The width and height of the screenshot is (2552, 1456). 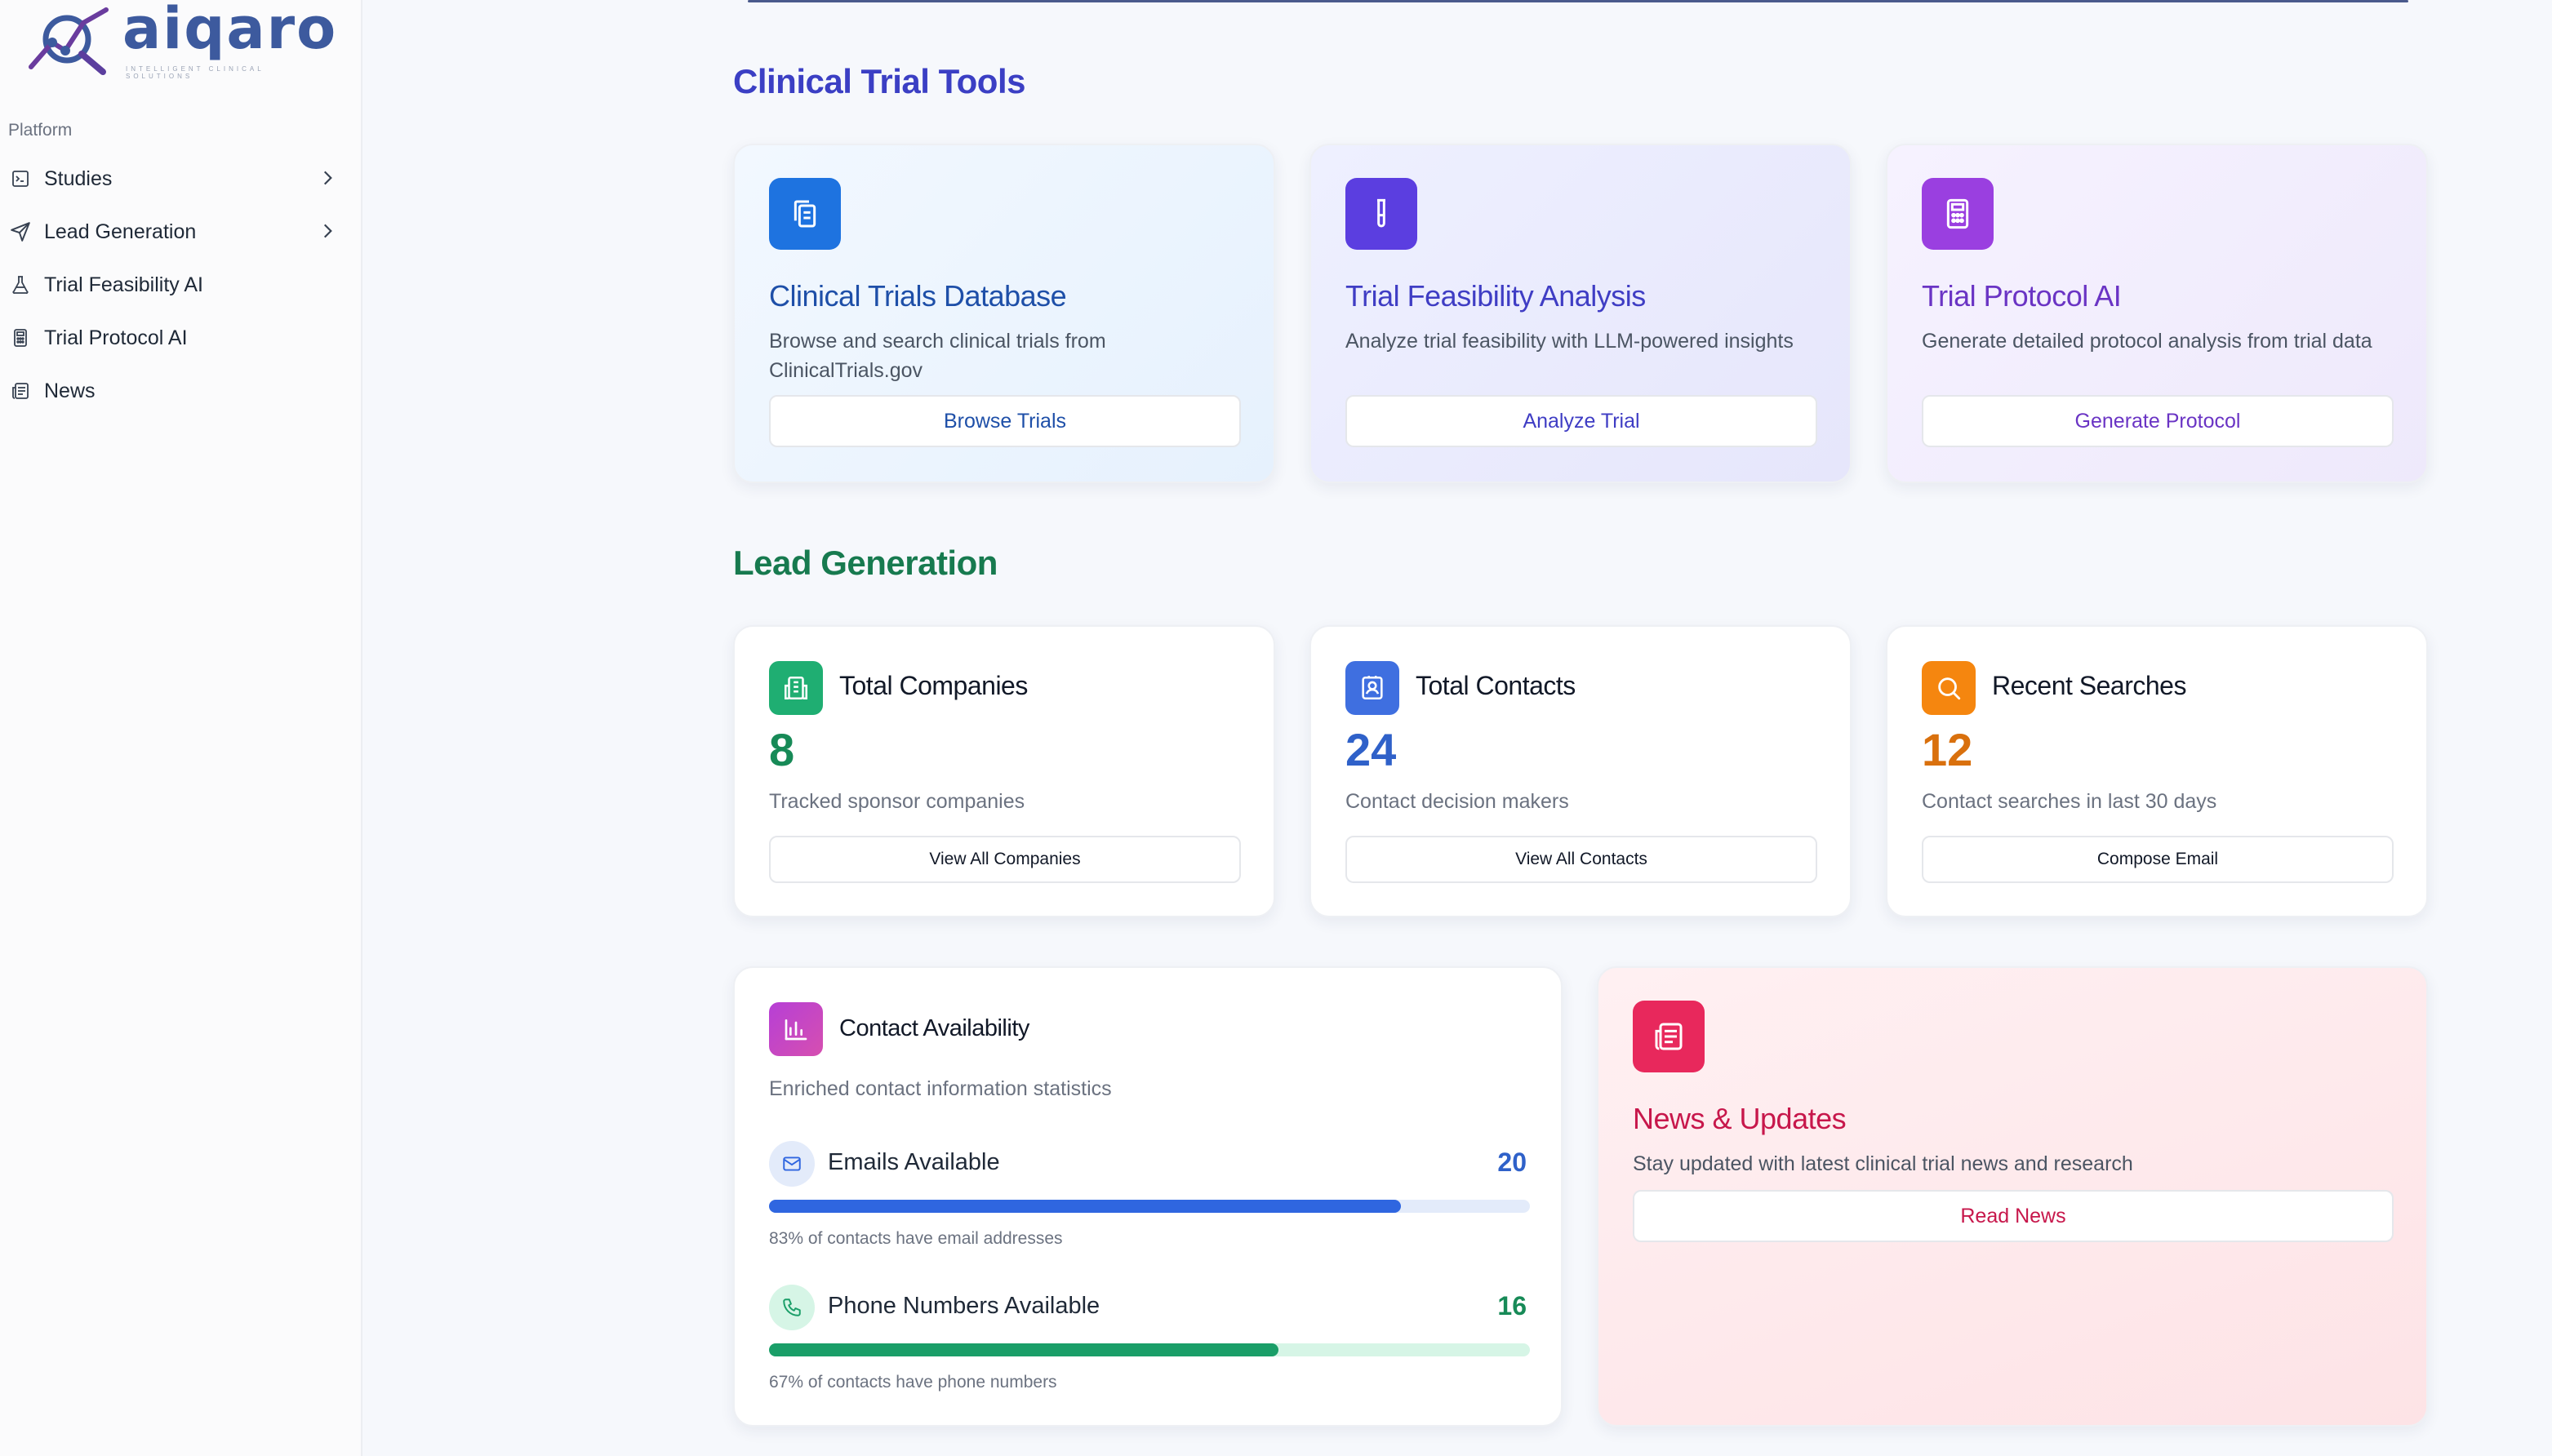 I want to click on sidebar-item-label: Studies, so click(x=79, y=178).